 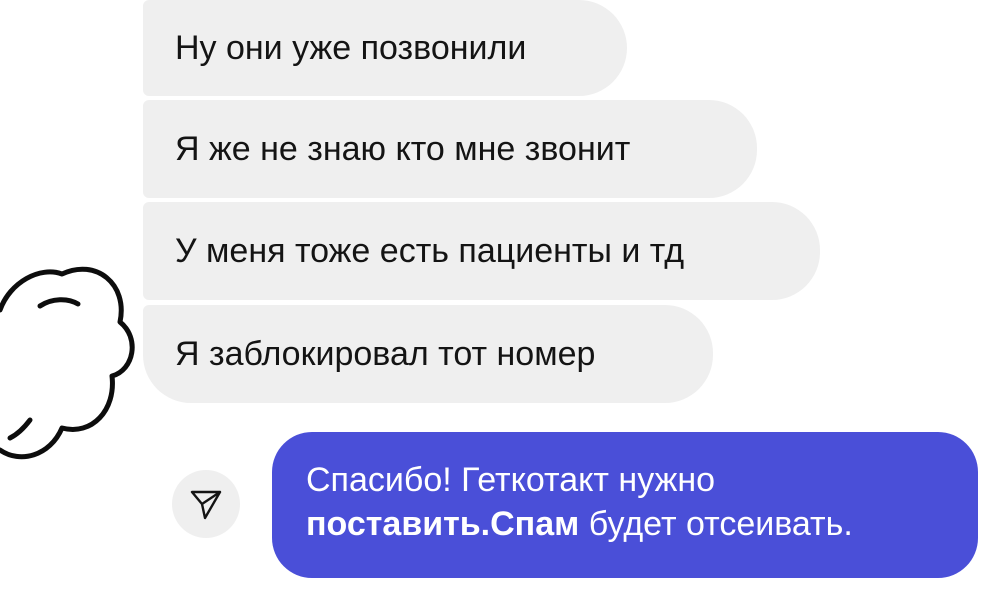 I want to click on message-text-line: поставить.Спам будет отсеивать., so click(x=625, y=524).